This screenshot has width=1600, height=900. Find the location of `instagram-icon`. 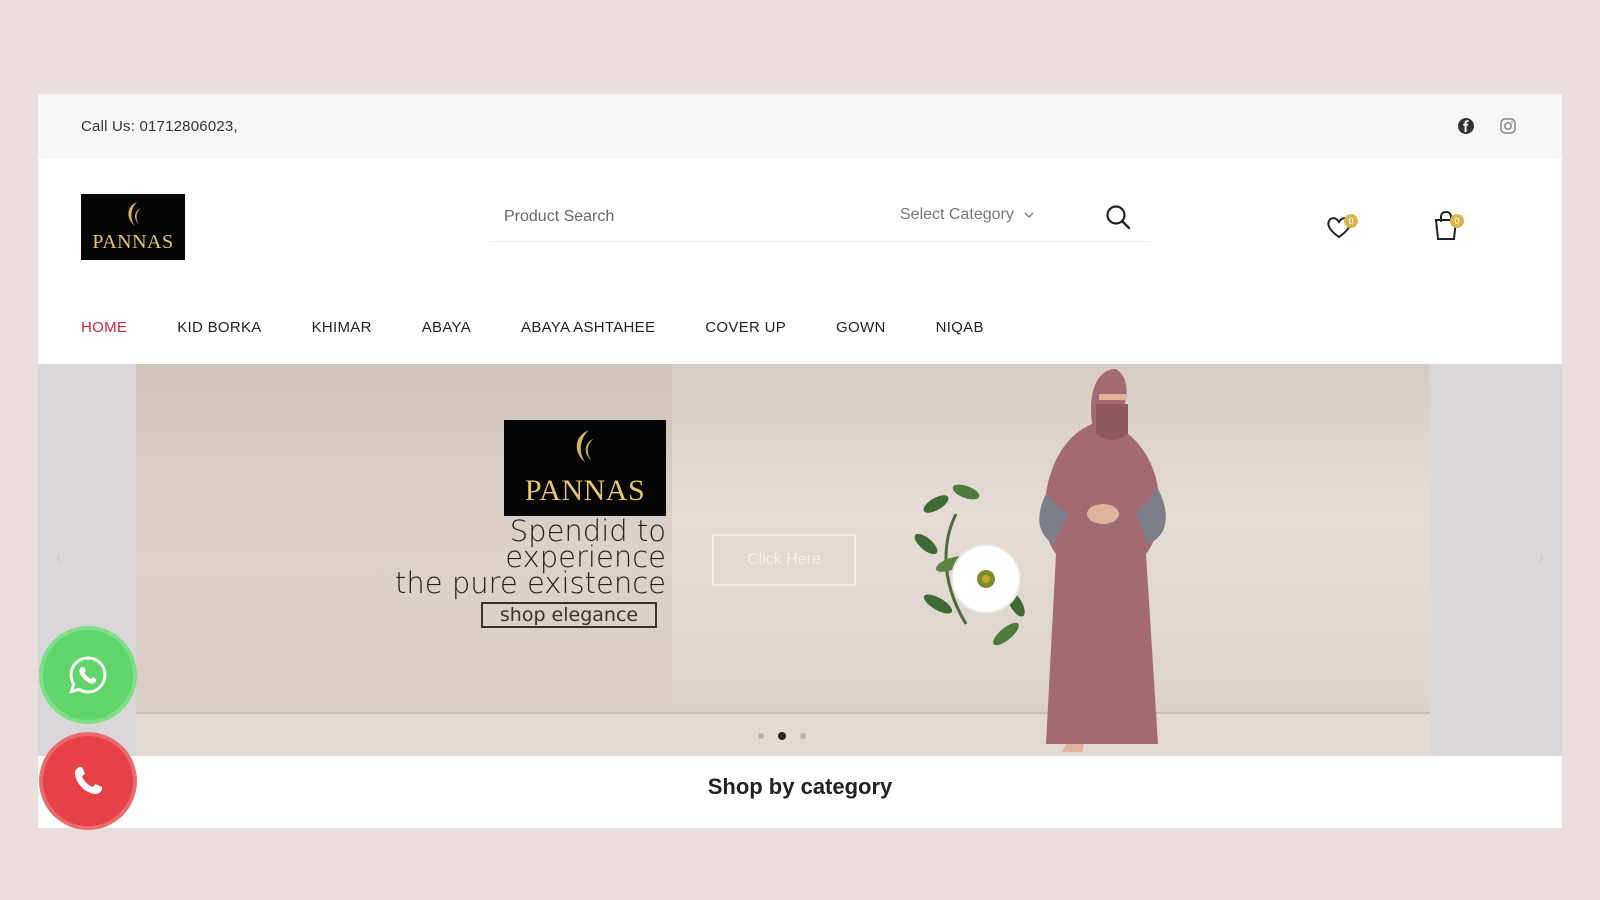

instagram-icon is located at coordinates (1508, 126).